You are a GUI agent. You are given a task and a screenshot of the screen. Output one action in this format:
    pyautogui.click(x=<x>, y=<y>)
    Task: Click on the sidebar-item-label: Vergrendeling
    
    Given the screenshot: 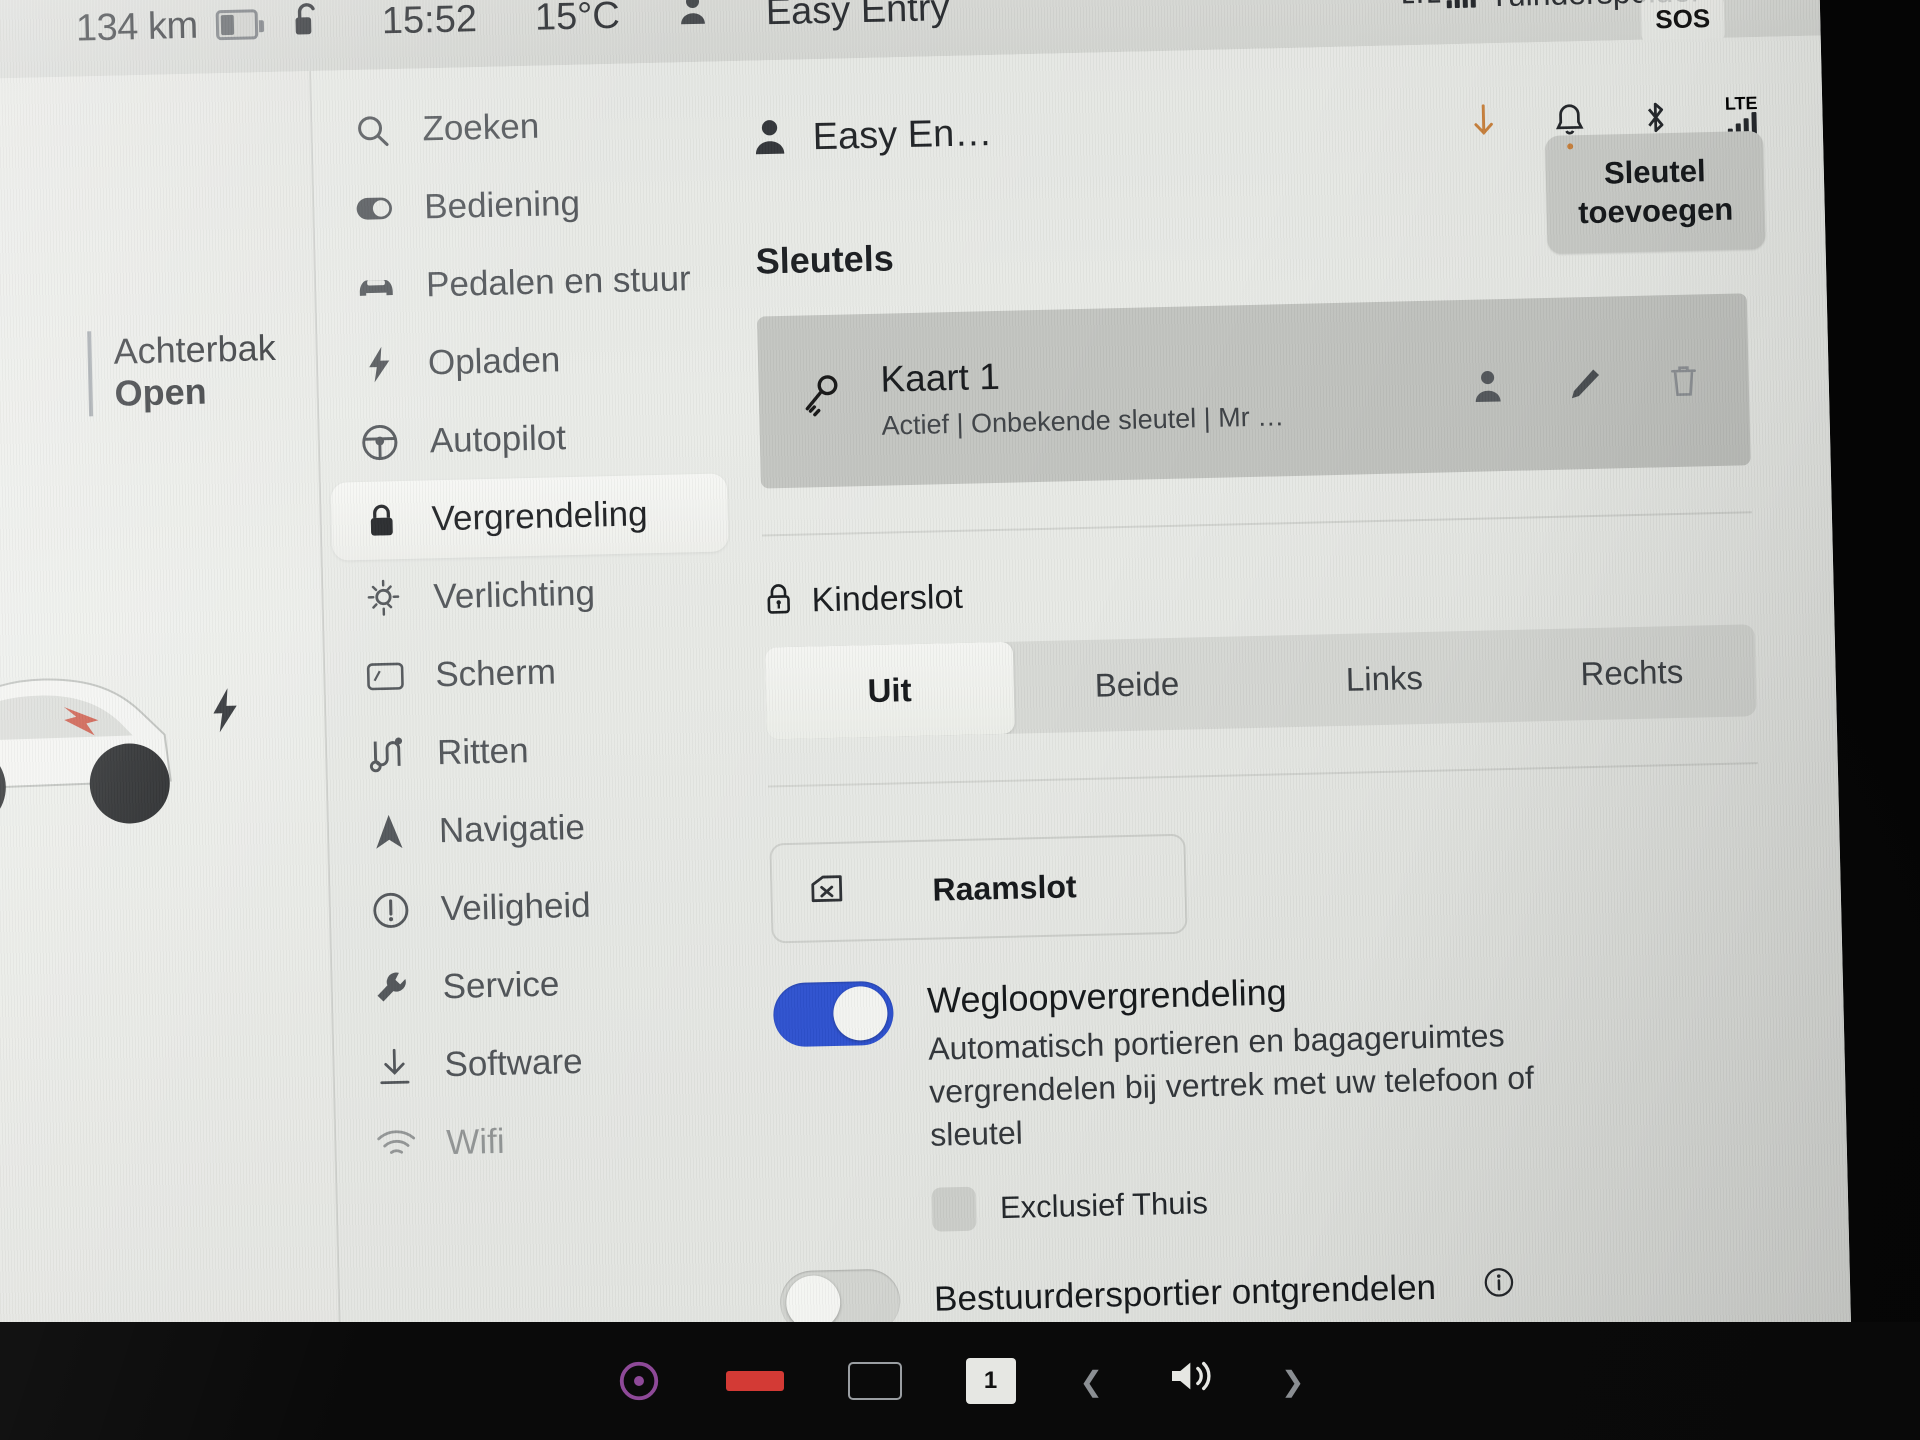 What is the action you would take?
    pyautogui.click(x=540, y=516)
    